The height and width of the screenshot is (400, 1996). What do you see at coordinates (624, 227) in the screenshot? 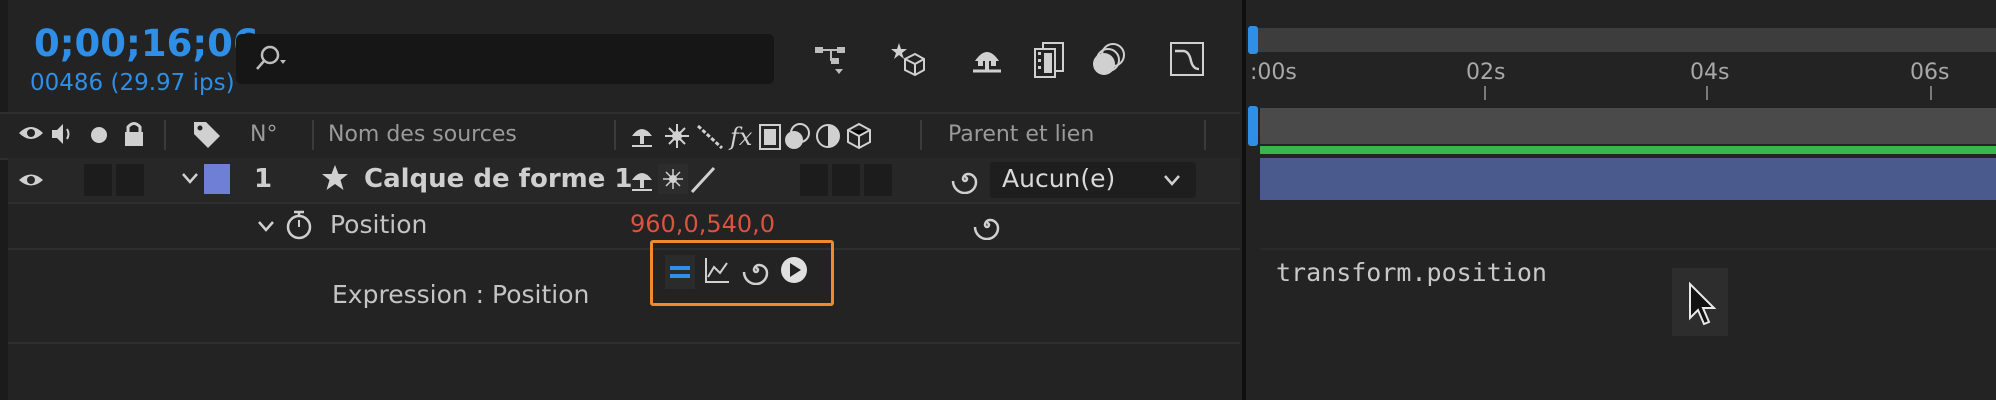
I see `property-row-position: Position 960,0,540,0` at bounding box center [624, 227].